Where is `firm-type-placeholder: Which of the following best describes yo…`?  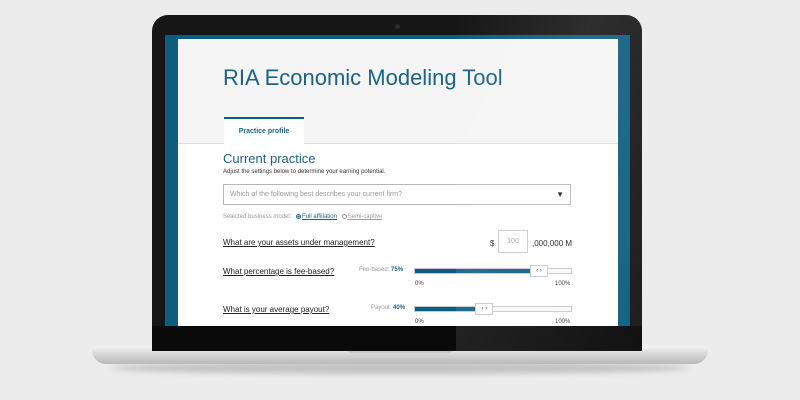
firm-type-placeholder: Which of the following best describes yo… is located at coordinates (316, 194).